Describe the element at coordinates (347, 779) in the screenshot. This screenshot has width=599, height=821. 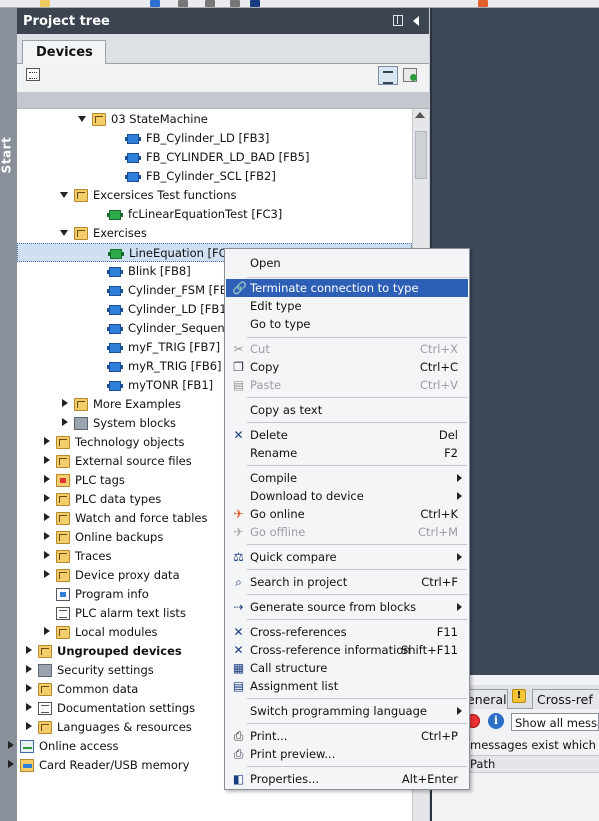
I see `menu-item-properties: ◧ Properties... Alt+Enter` at that location.